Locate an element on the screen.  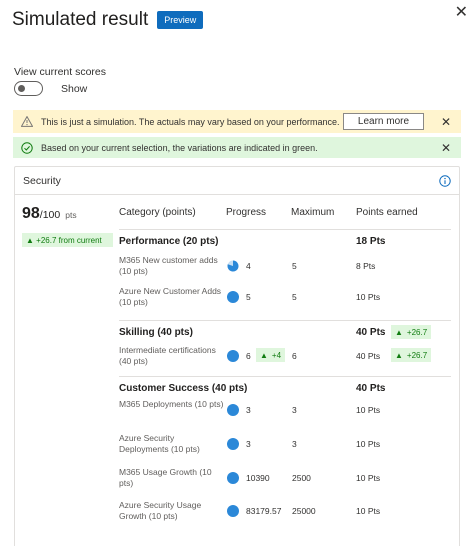
panel-header: Simulated result Preview is located at coordinates (238, 20).